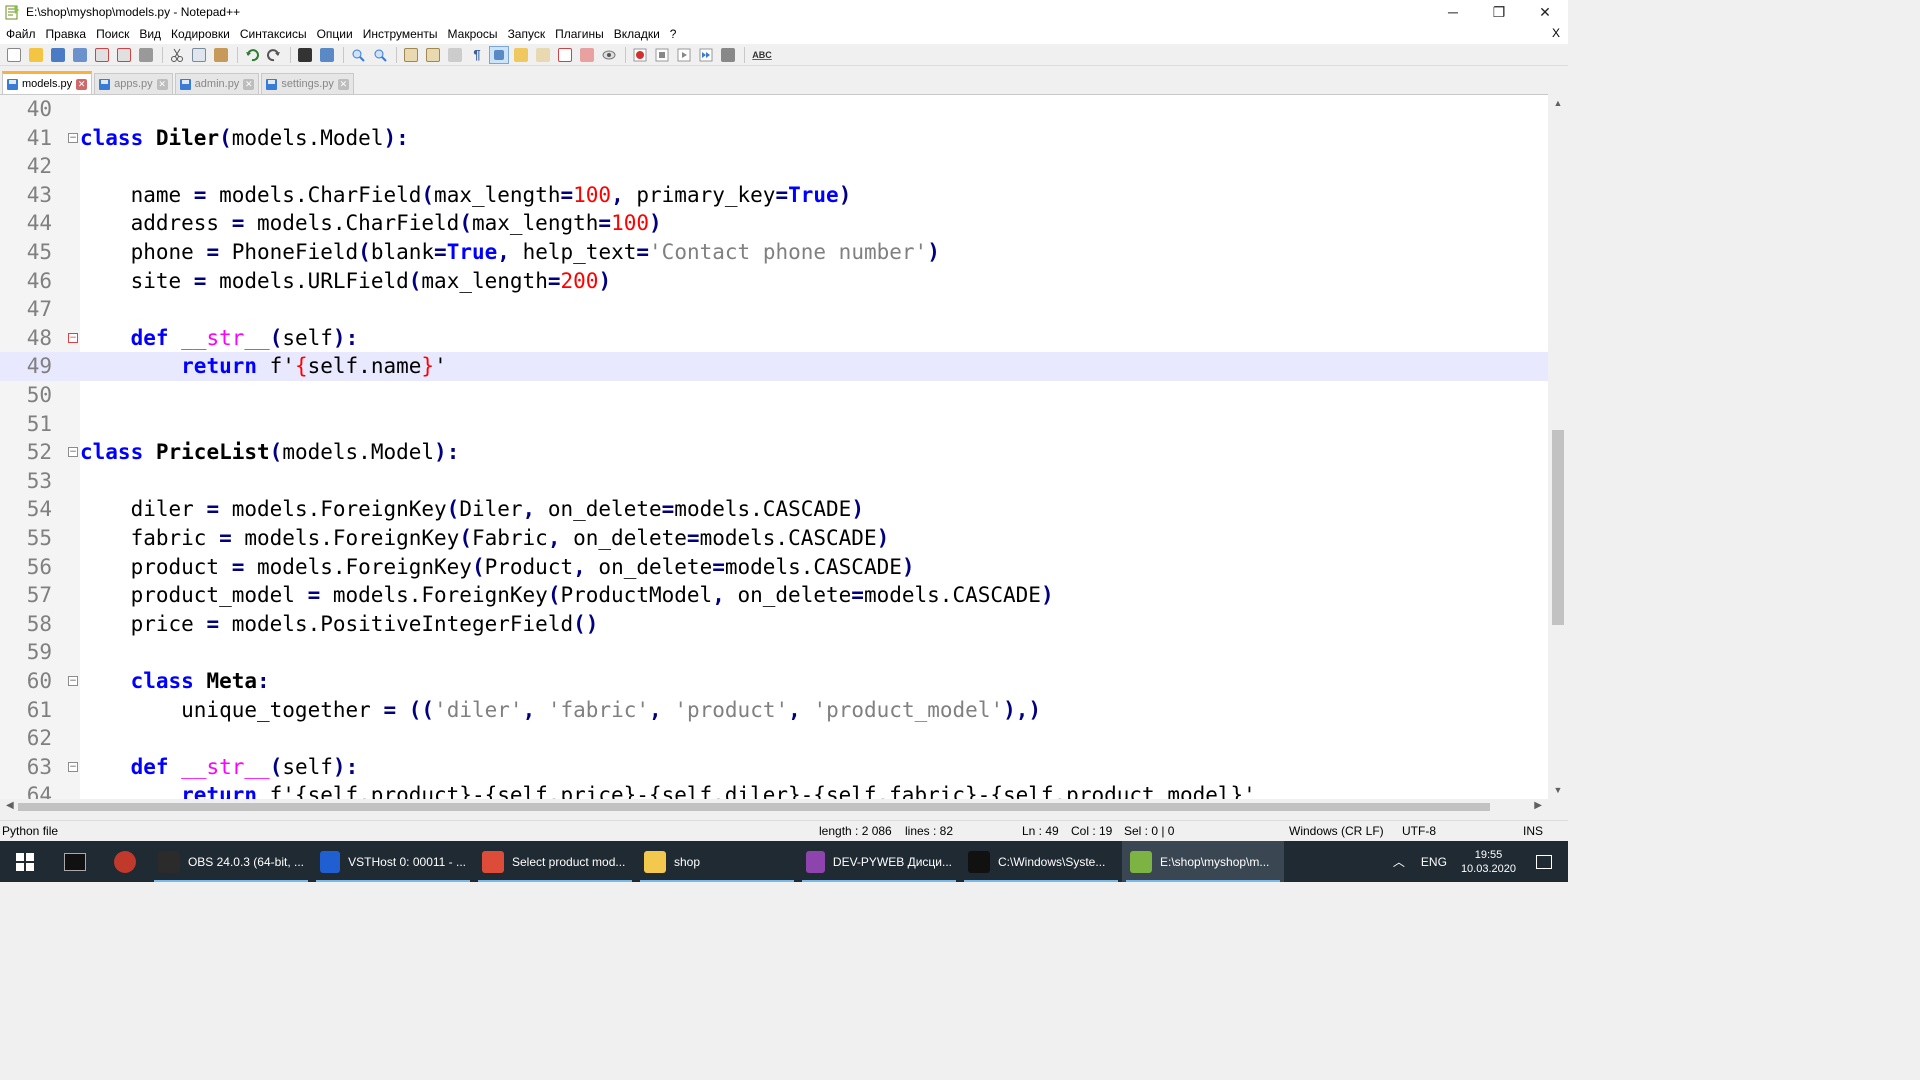  What do you see at coordinates (124, 55) in the screenshot?
I see `close-all-icon` at bounding box center [124, 55].